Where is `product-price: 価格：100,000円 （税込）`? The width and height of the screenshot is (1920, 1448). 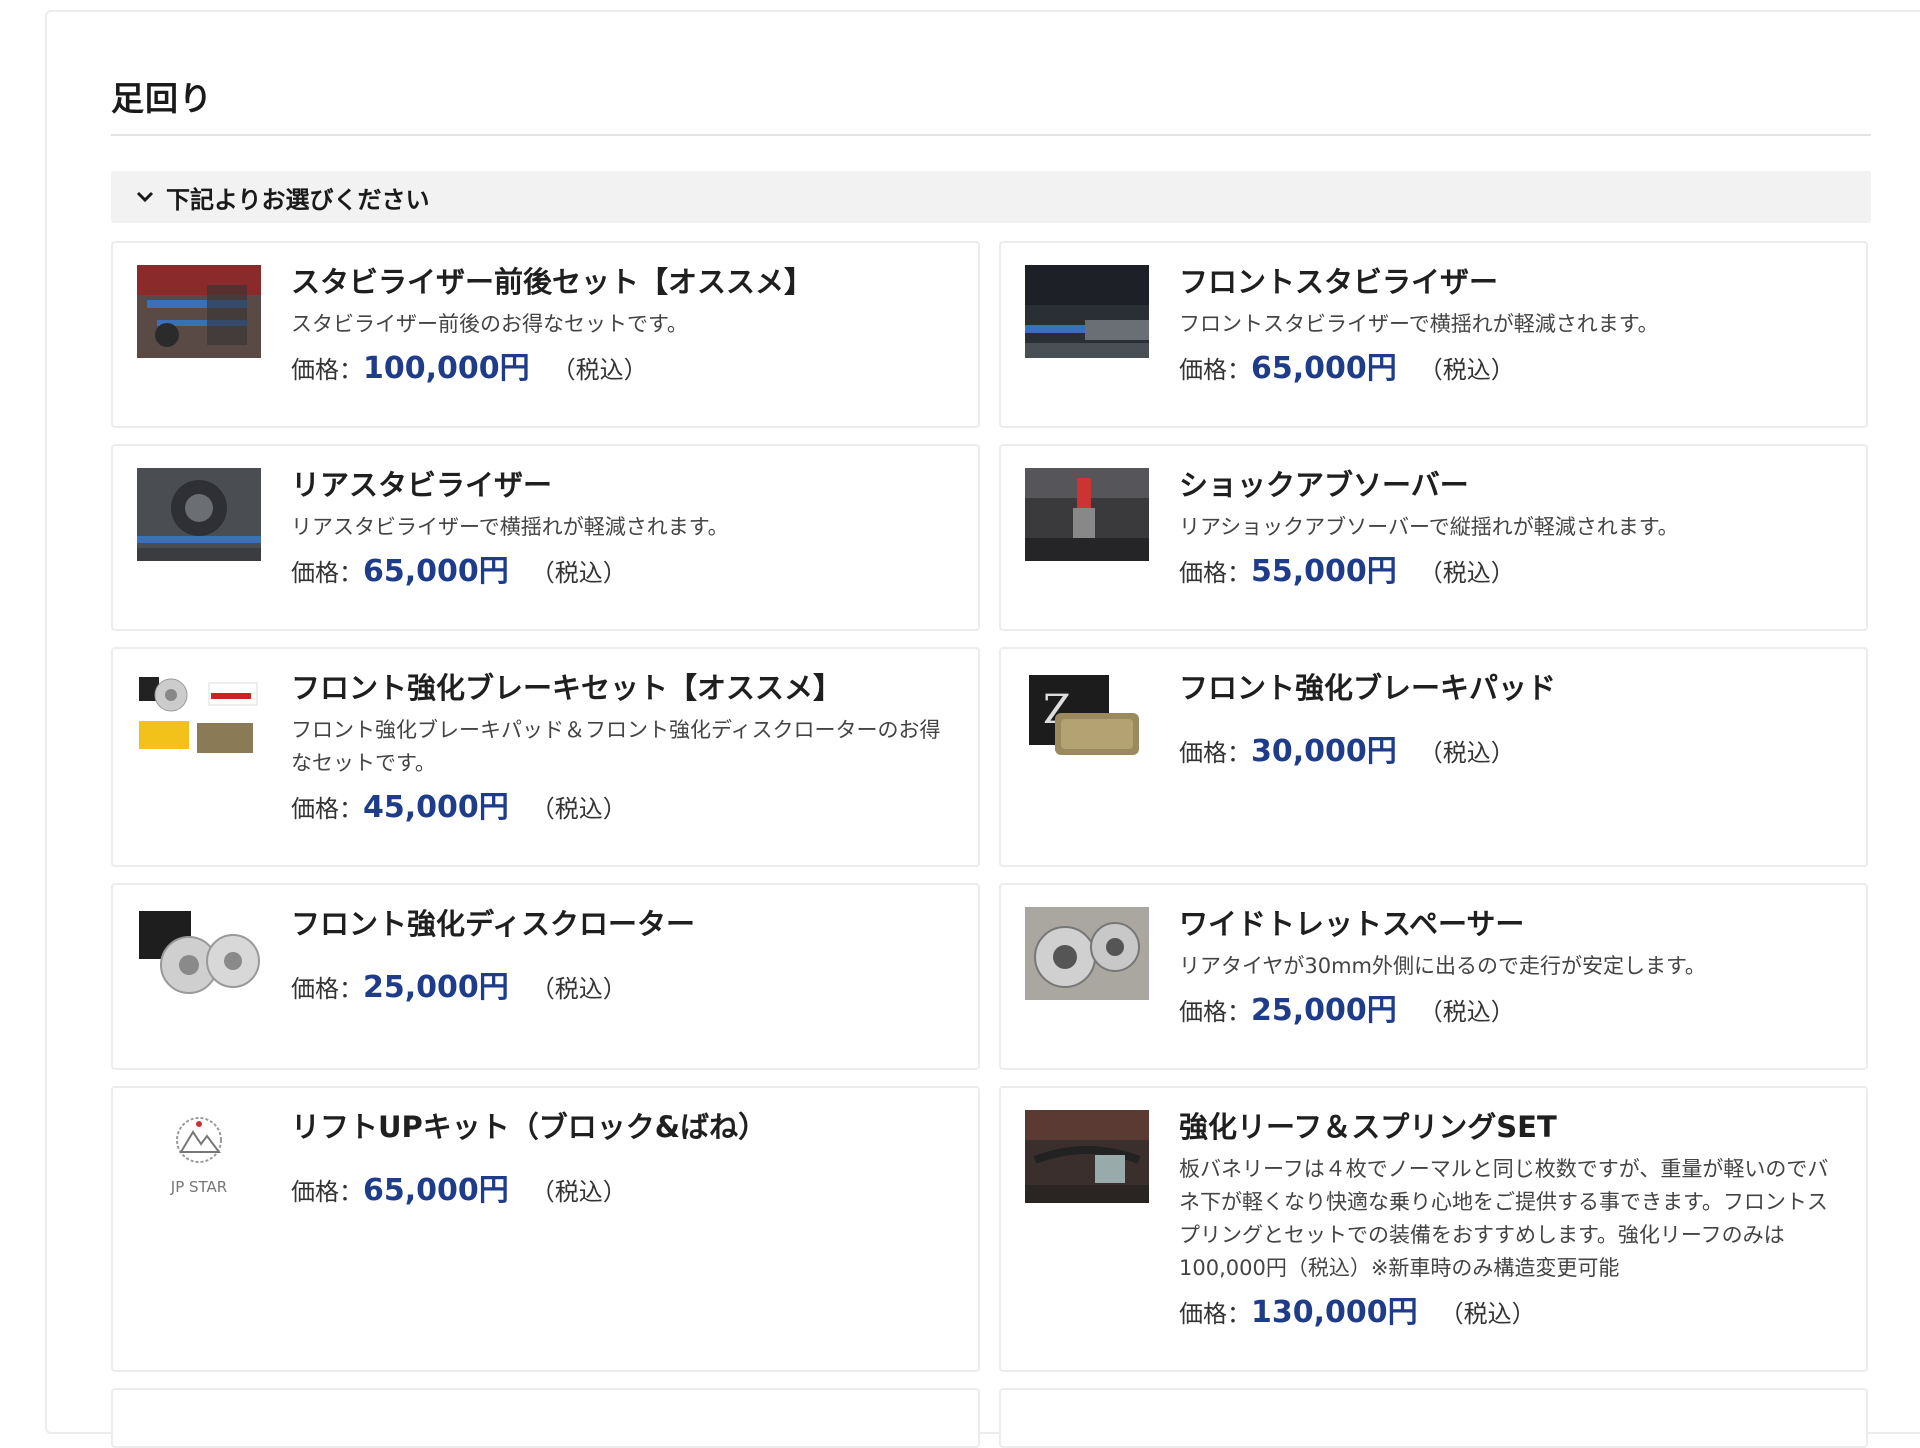
product-price: 価格：100,000円 （税込） is located at coordinates (621, 369).